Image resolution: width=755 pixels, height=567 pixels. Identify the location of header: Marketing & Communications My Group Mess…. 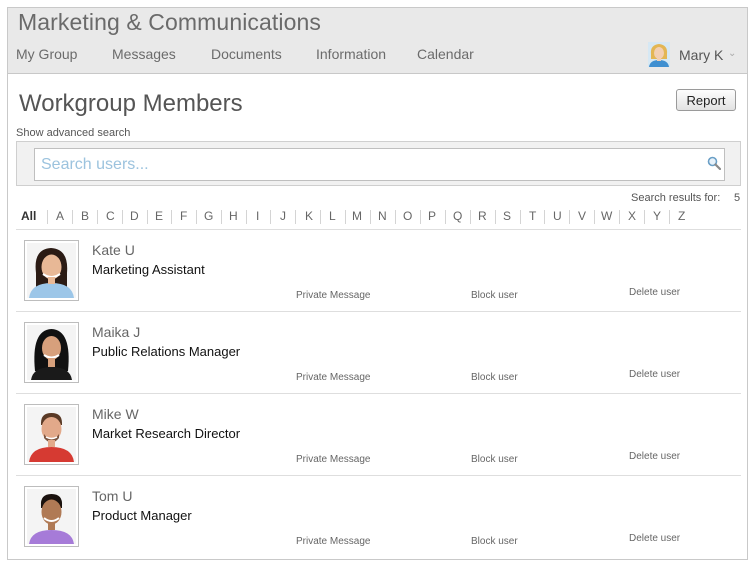
(377, 41).